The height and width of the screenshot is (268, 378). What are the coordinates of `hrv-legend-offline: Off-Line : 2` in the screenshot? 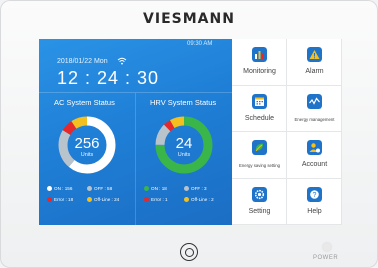 It's located at (199, 199).